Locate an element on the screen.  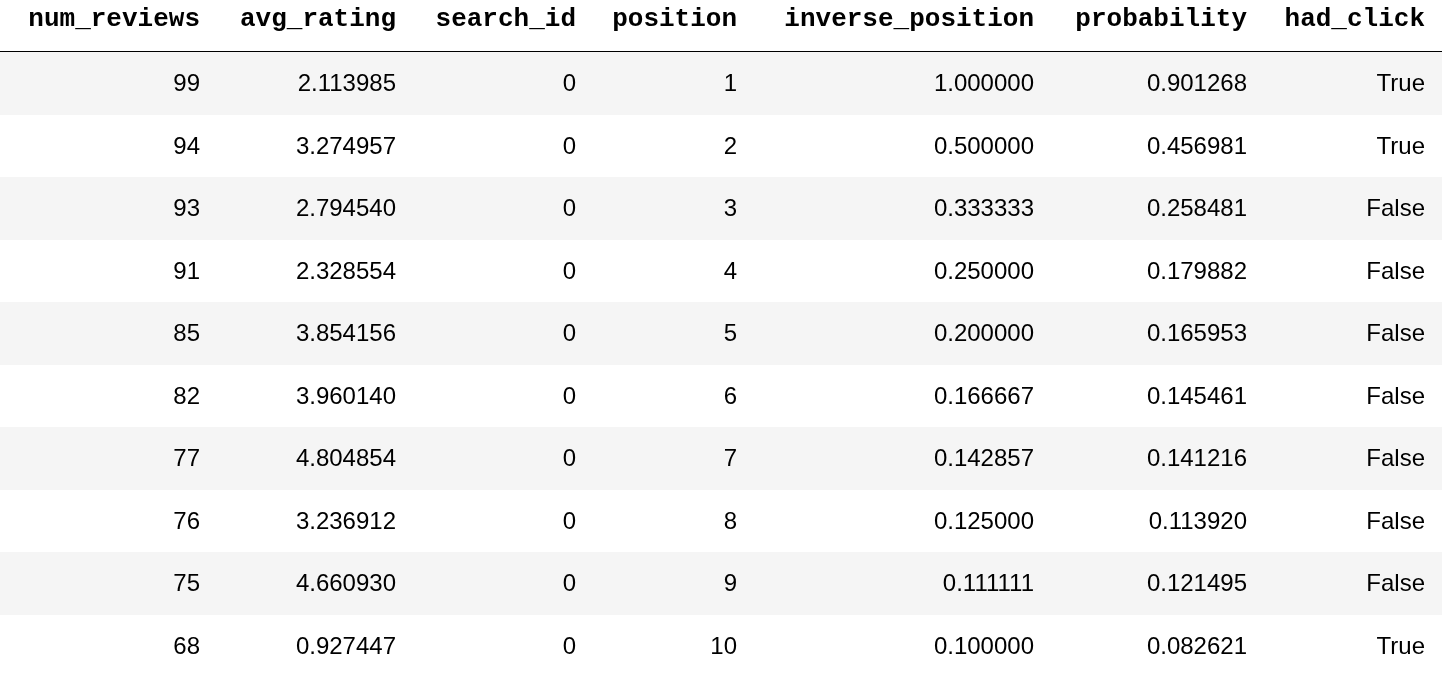
table-cell-text: 0.082621 is located at coordinates (1197, 645).